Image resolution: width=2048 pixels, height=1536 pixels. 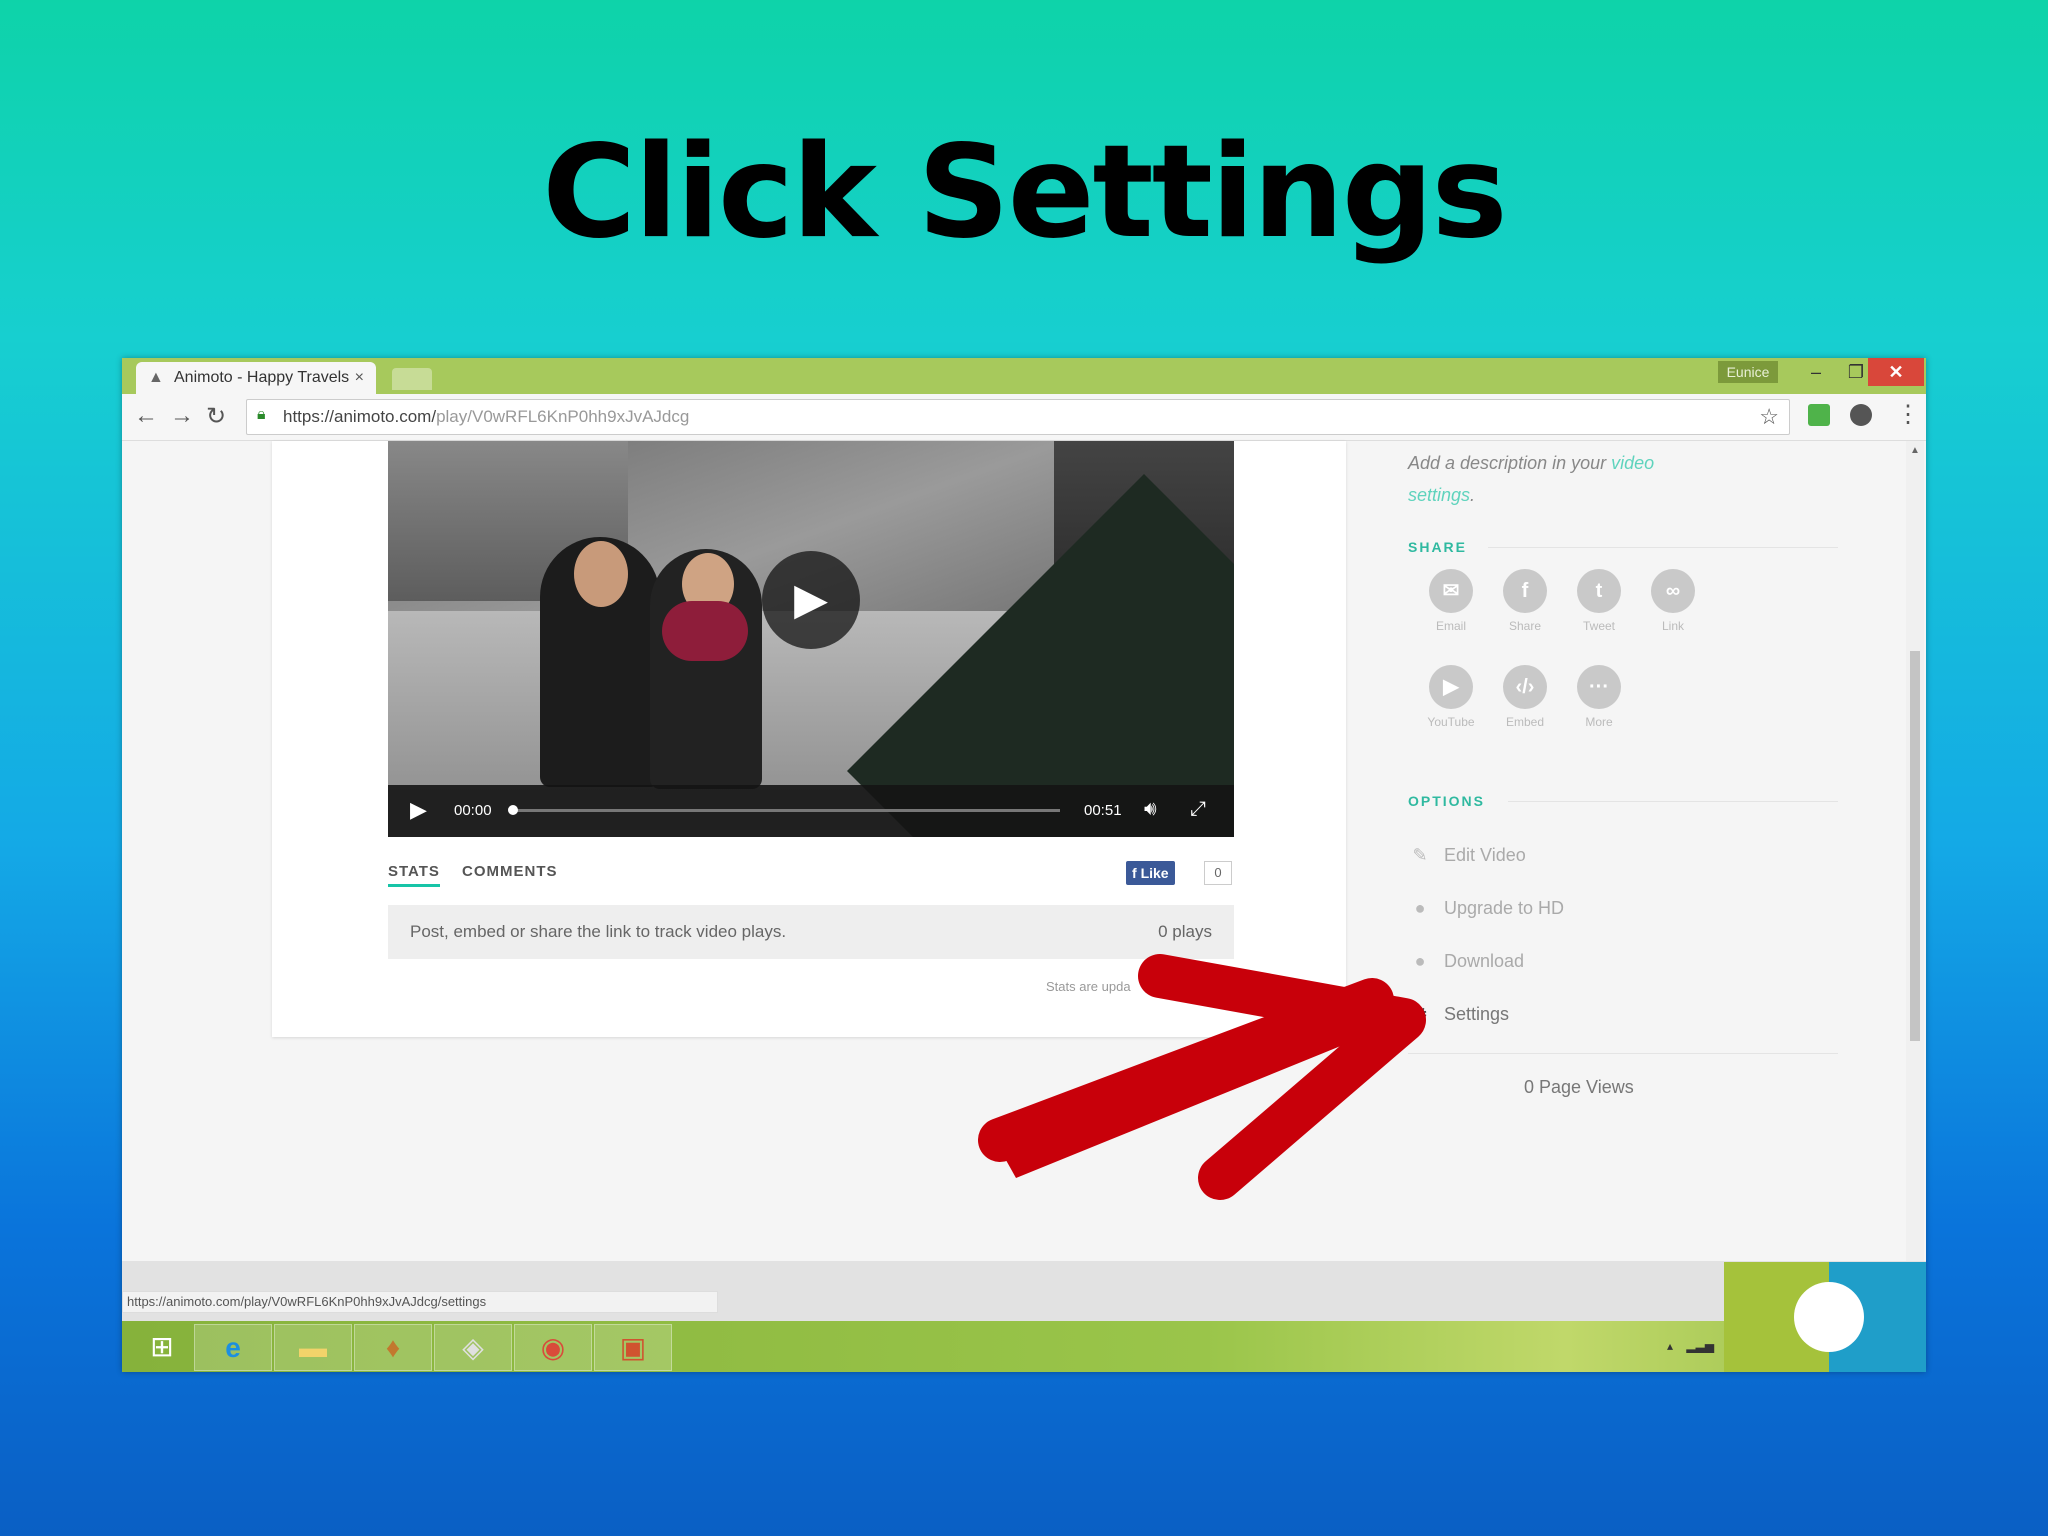 I want to click on share-link-button: ∞ Link, so click(x=1673, y=601).